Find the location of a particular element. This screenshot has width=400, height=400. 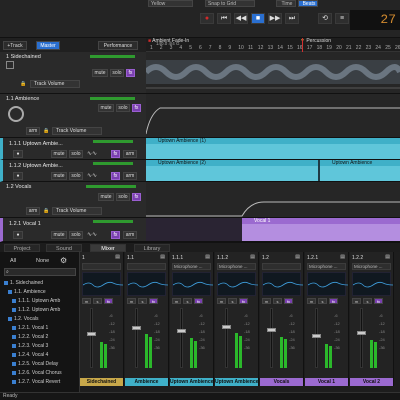

automation-lock-icon: 🔒 is located at coordinates (46, 211).